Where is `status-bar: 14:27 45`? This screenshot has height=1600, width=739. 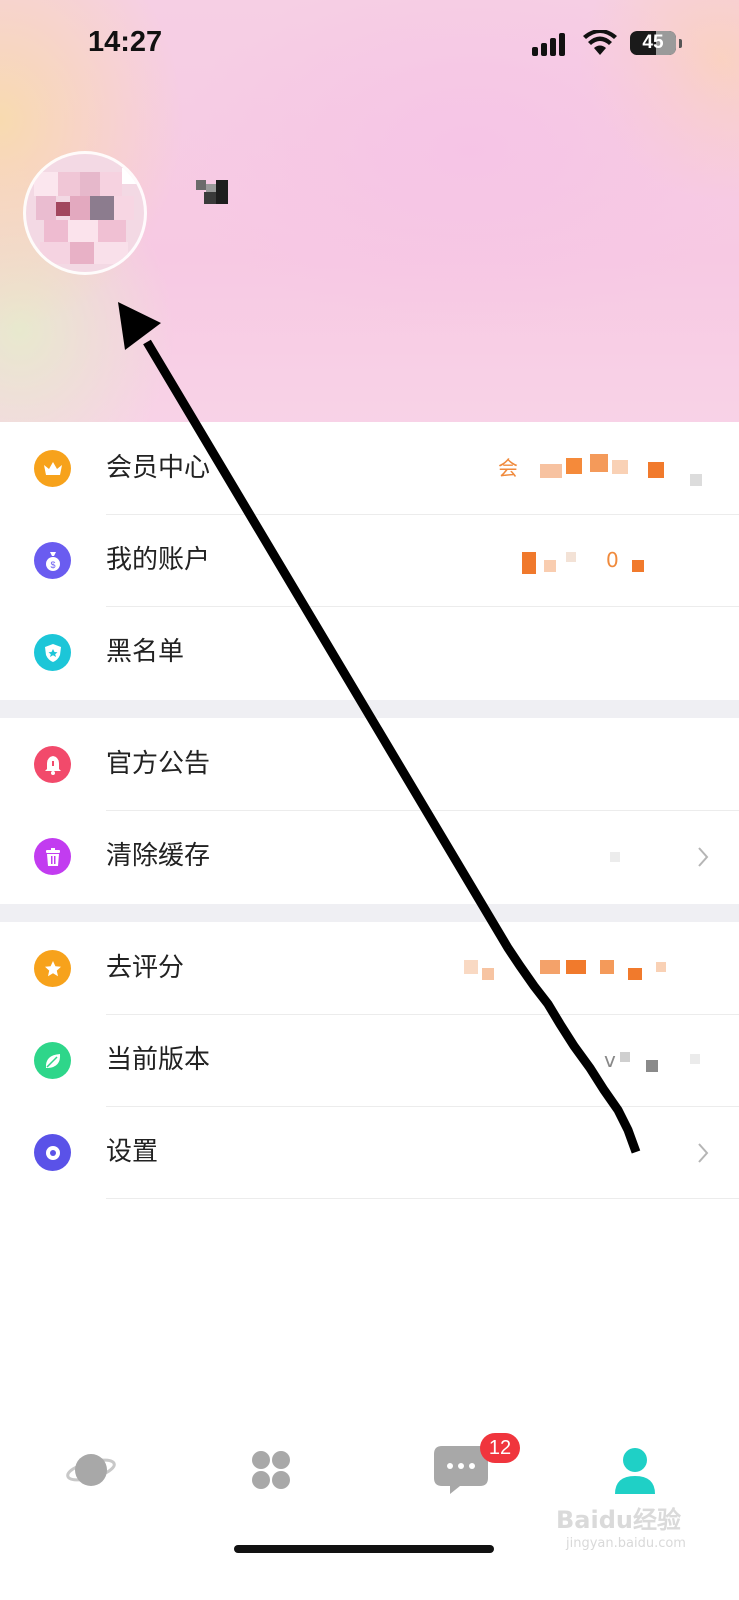
status-bar: 14:27 45 is located at coordinates (369, 45).